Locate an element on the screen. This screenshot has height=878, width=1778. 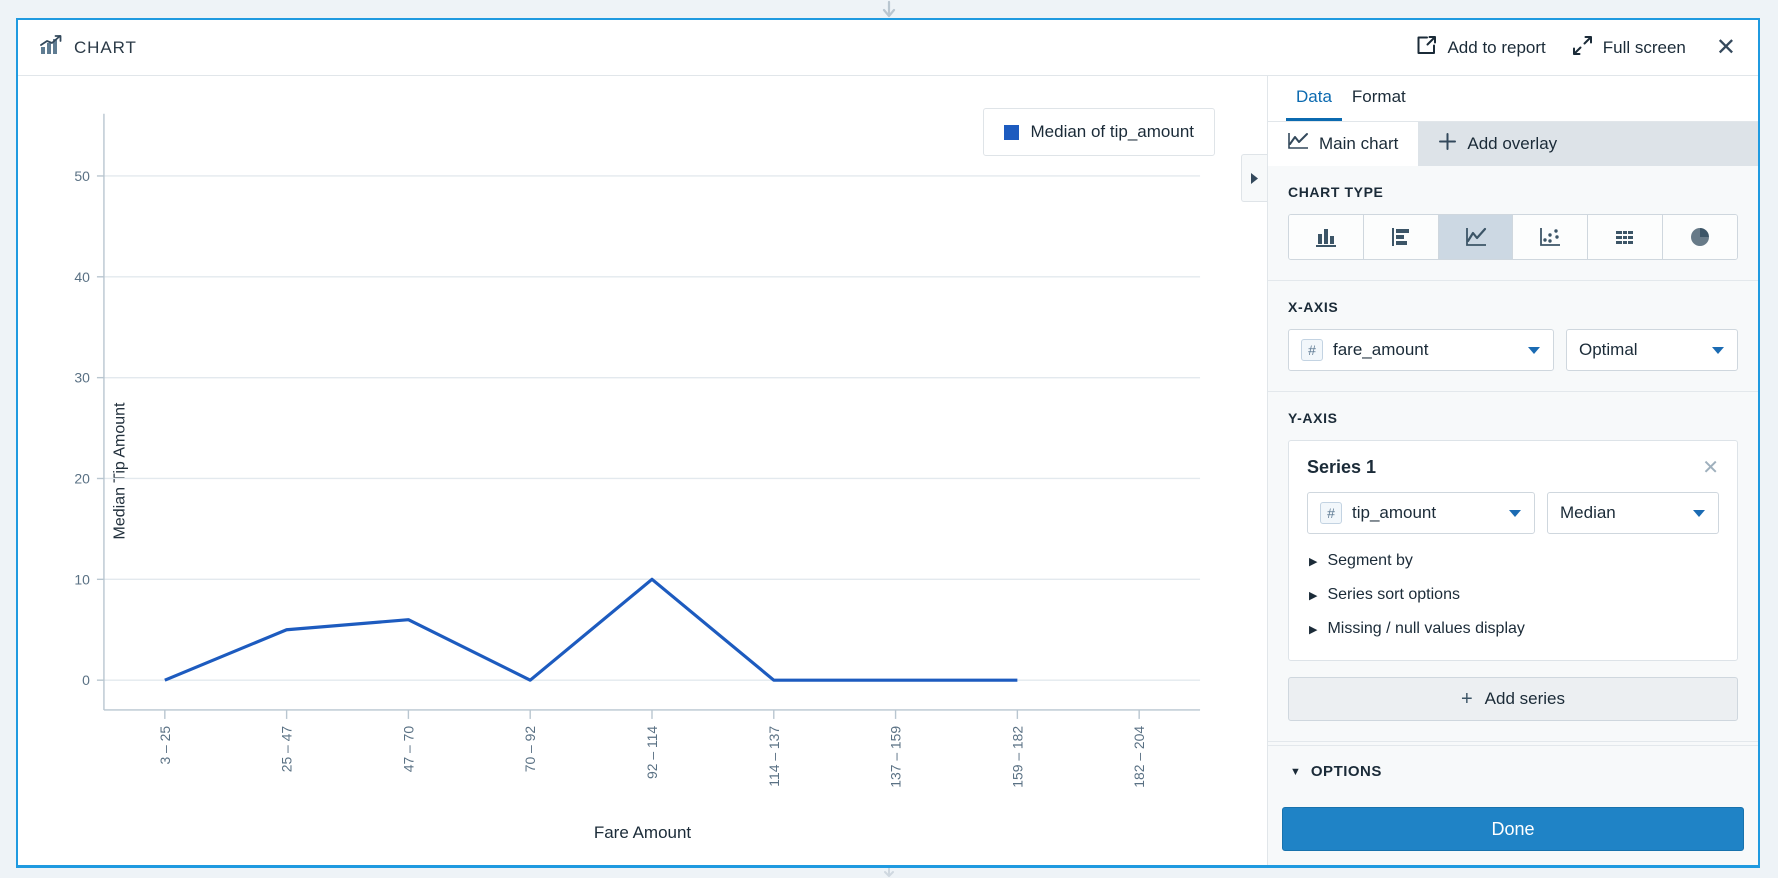
disclosure-missing-null-values: ▶ Missing / null values display is located at coordinates (1513, 629).